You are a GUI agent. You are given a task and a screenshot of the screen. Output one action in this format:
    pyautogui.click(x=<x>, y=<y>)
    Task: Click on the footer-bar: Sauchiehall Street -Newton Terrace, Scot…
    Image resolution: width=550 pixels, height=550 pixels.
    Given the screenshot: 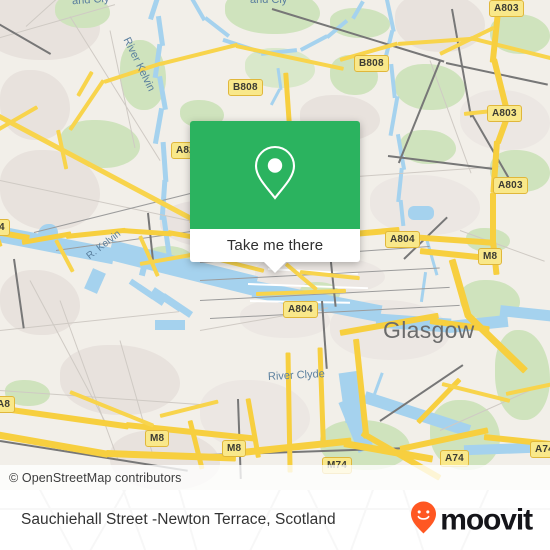 What is the action you would take?
    pyautogui.click(x=275, y=520)
    